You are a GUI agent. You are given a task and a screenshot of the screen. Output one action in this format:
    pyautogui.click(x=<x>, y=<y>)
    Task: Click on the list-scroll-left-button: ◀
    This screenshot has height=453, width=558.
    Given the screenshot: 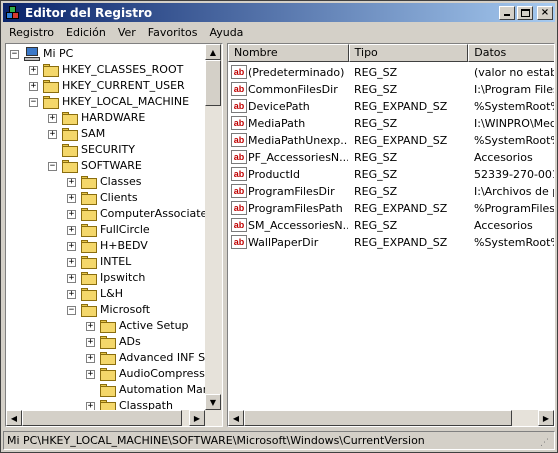 What is the action you would take?
    pyautogui.click(x=236, y=418)
    